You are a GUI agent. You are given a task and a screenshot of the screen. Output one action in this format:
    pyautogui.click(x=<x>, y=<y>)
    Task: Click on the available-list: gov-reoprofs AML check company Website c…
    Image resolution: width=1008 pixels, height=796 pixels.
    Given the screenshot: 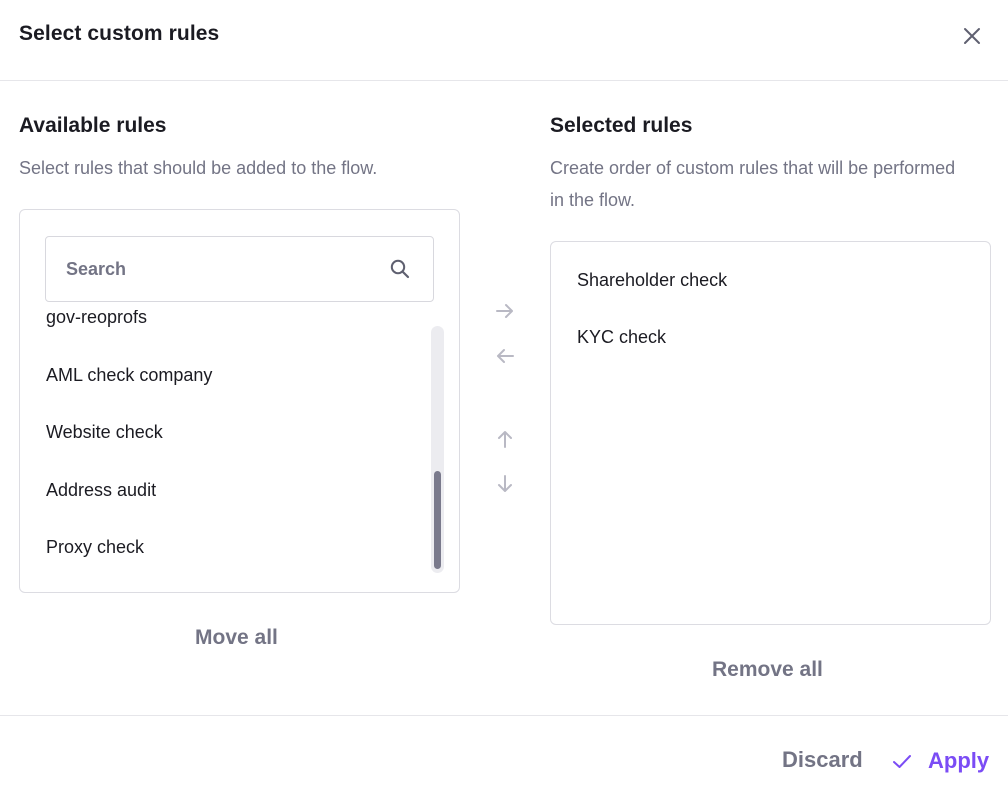 What is the action you would take?
    pyautogui.click(x=225, y=443)
    